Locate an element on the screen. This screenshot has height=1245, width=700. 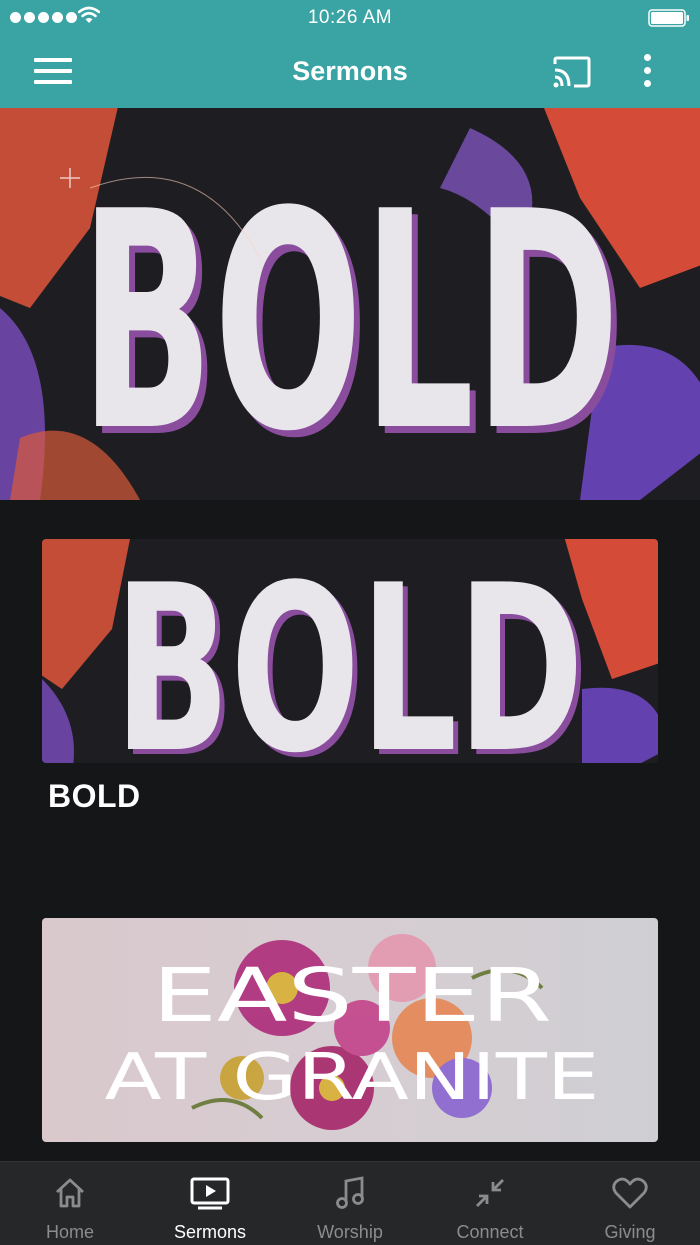
tab-home-label: Home is located at coordinates (69, 1232).